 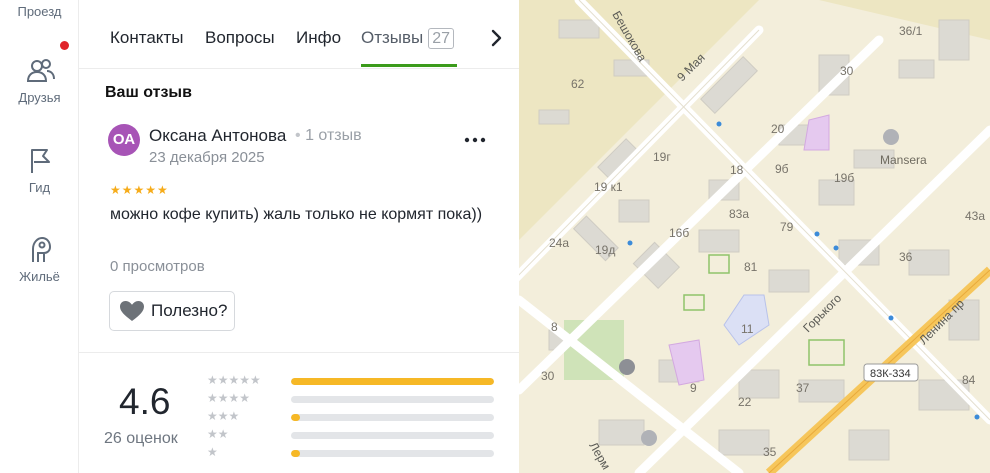 I want to click on review-stars: ★★★★★, so click(x=139, y=190).